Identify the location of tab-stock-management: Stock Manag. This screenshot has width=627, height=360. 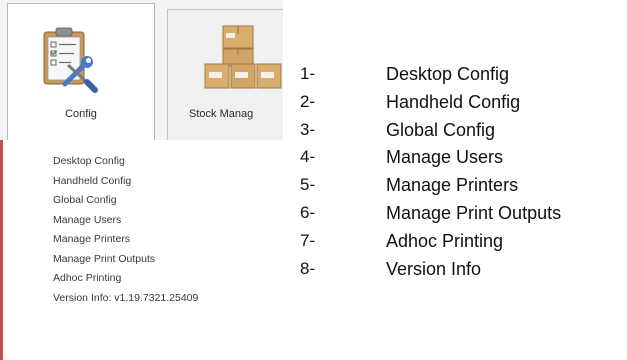
(225, 74).